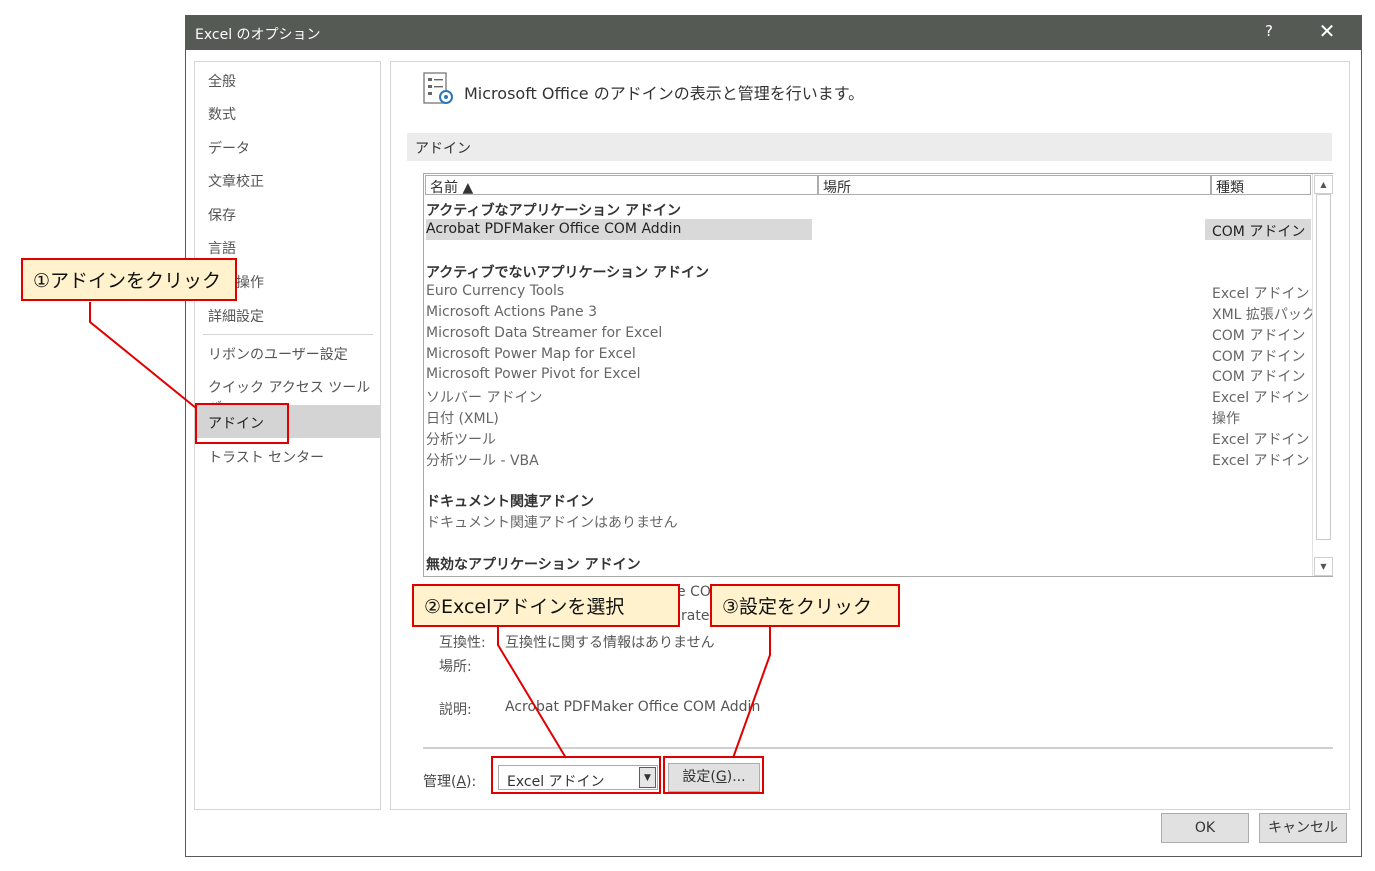  I want to click on nav-item-save: 保存, so click(287, 213).